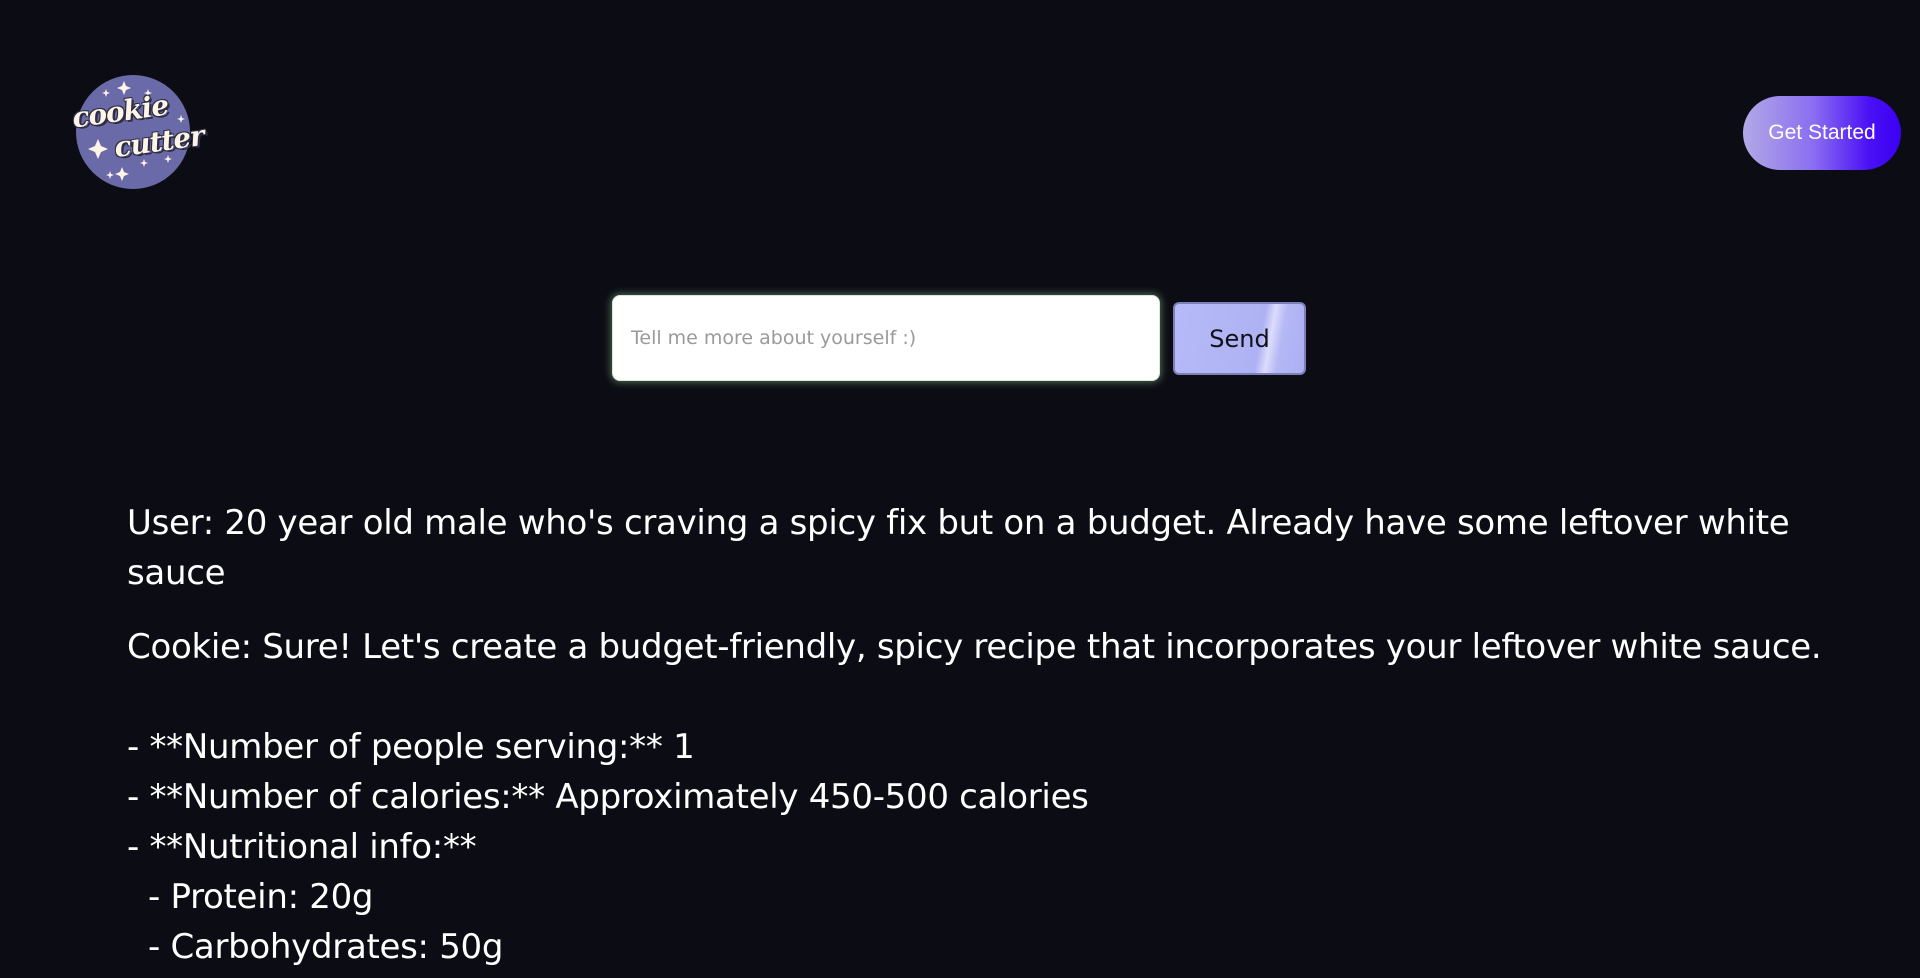 The height and width of the screenshot is (978, 1920). Describe the element at coordinates (1239, 338) in the screenshot. I see `send-button: Send` at that location.